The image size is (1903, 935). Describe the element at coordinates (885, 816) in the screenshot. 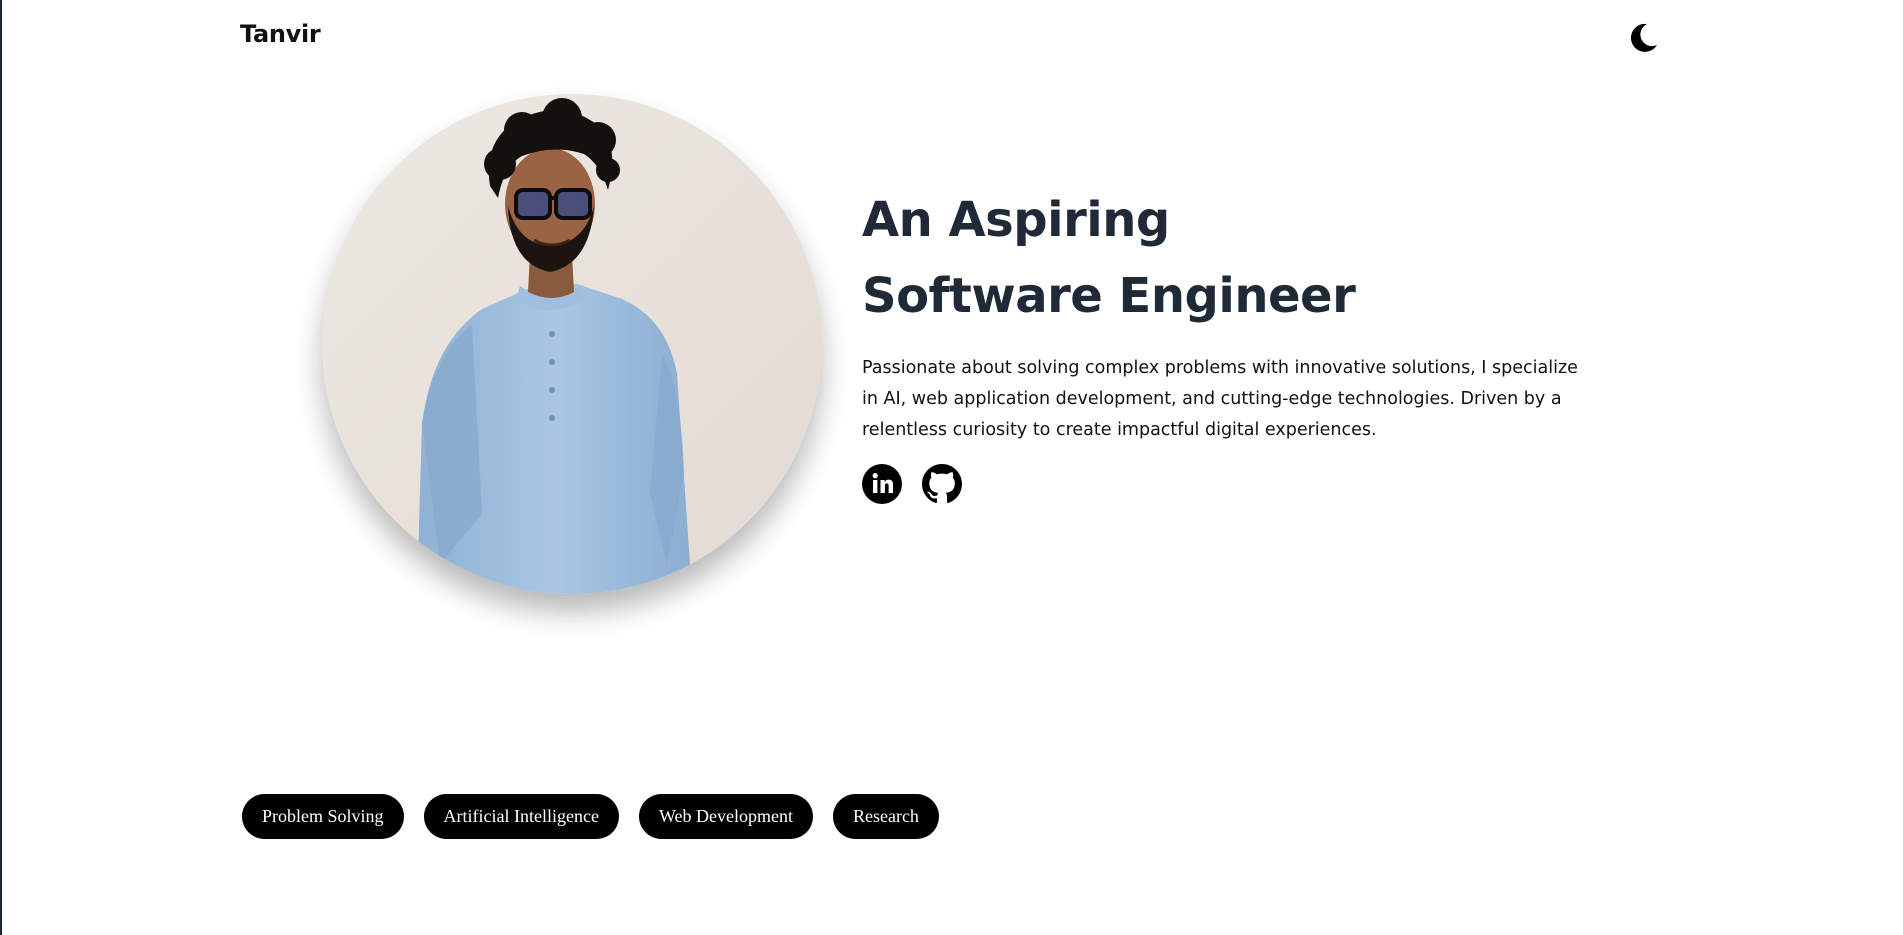

I see `skill-pill-research: Research` at that location.